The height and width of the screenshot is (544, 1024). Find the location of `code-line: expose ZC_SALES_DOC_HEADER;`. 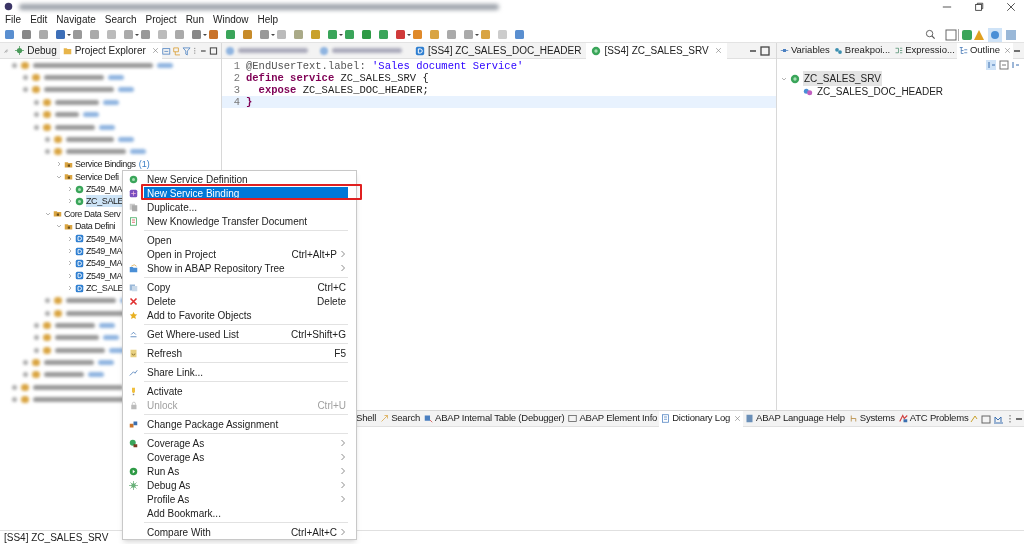

code-line: expose ZC_SALES_DOC_HEADER; is located at coordinates (343, 90).